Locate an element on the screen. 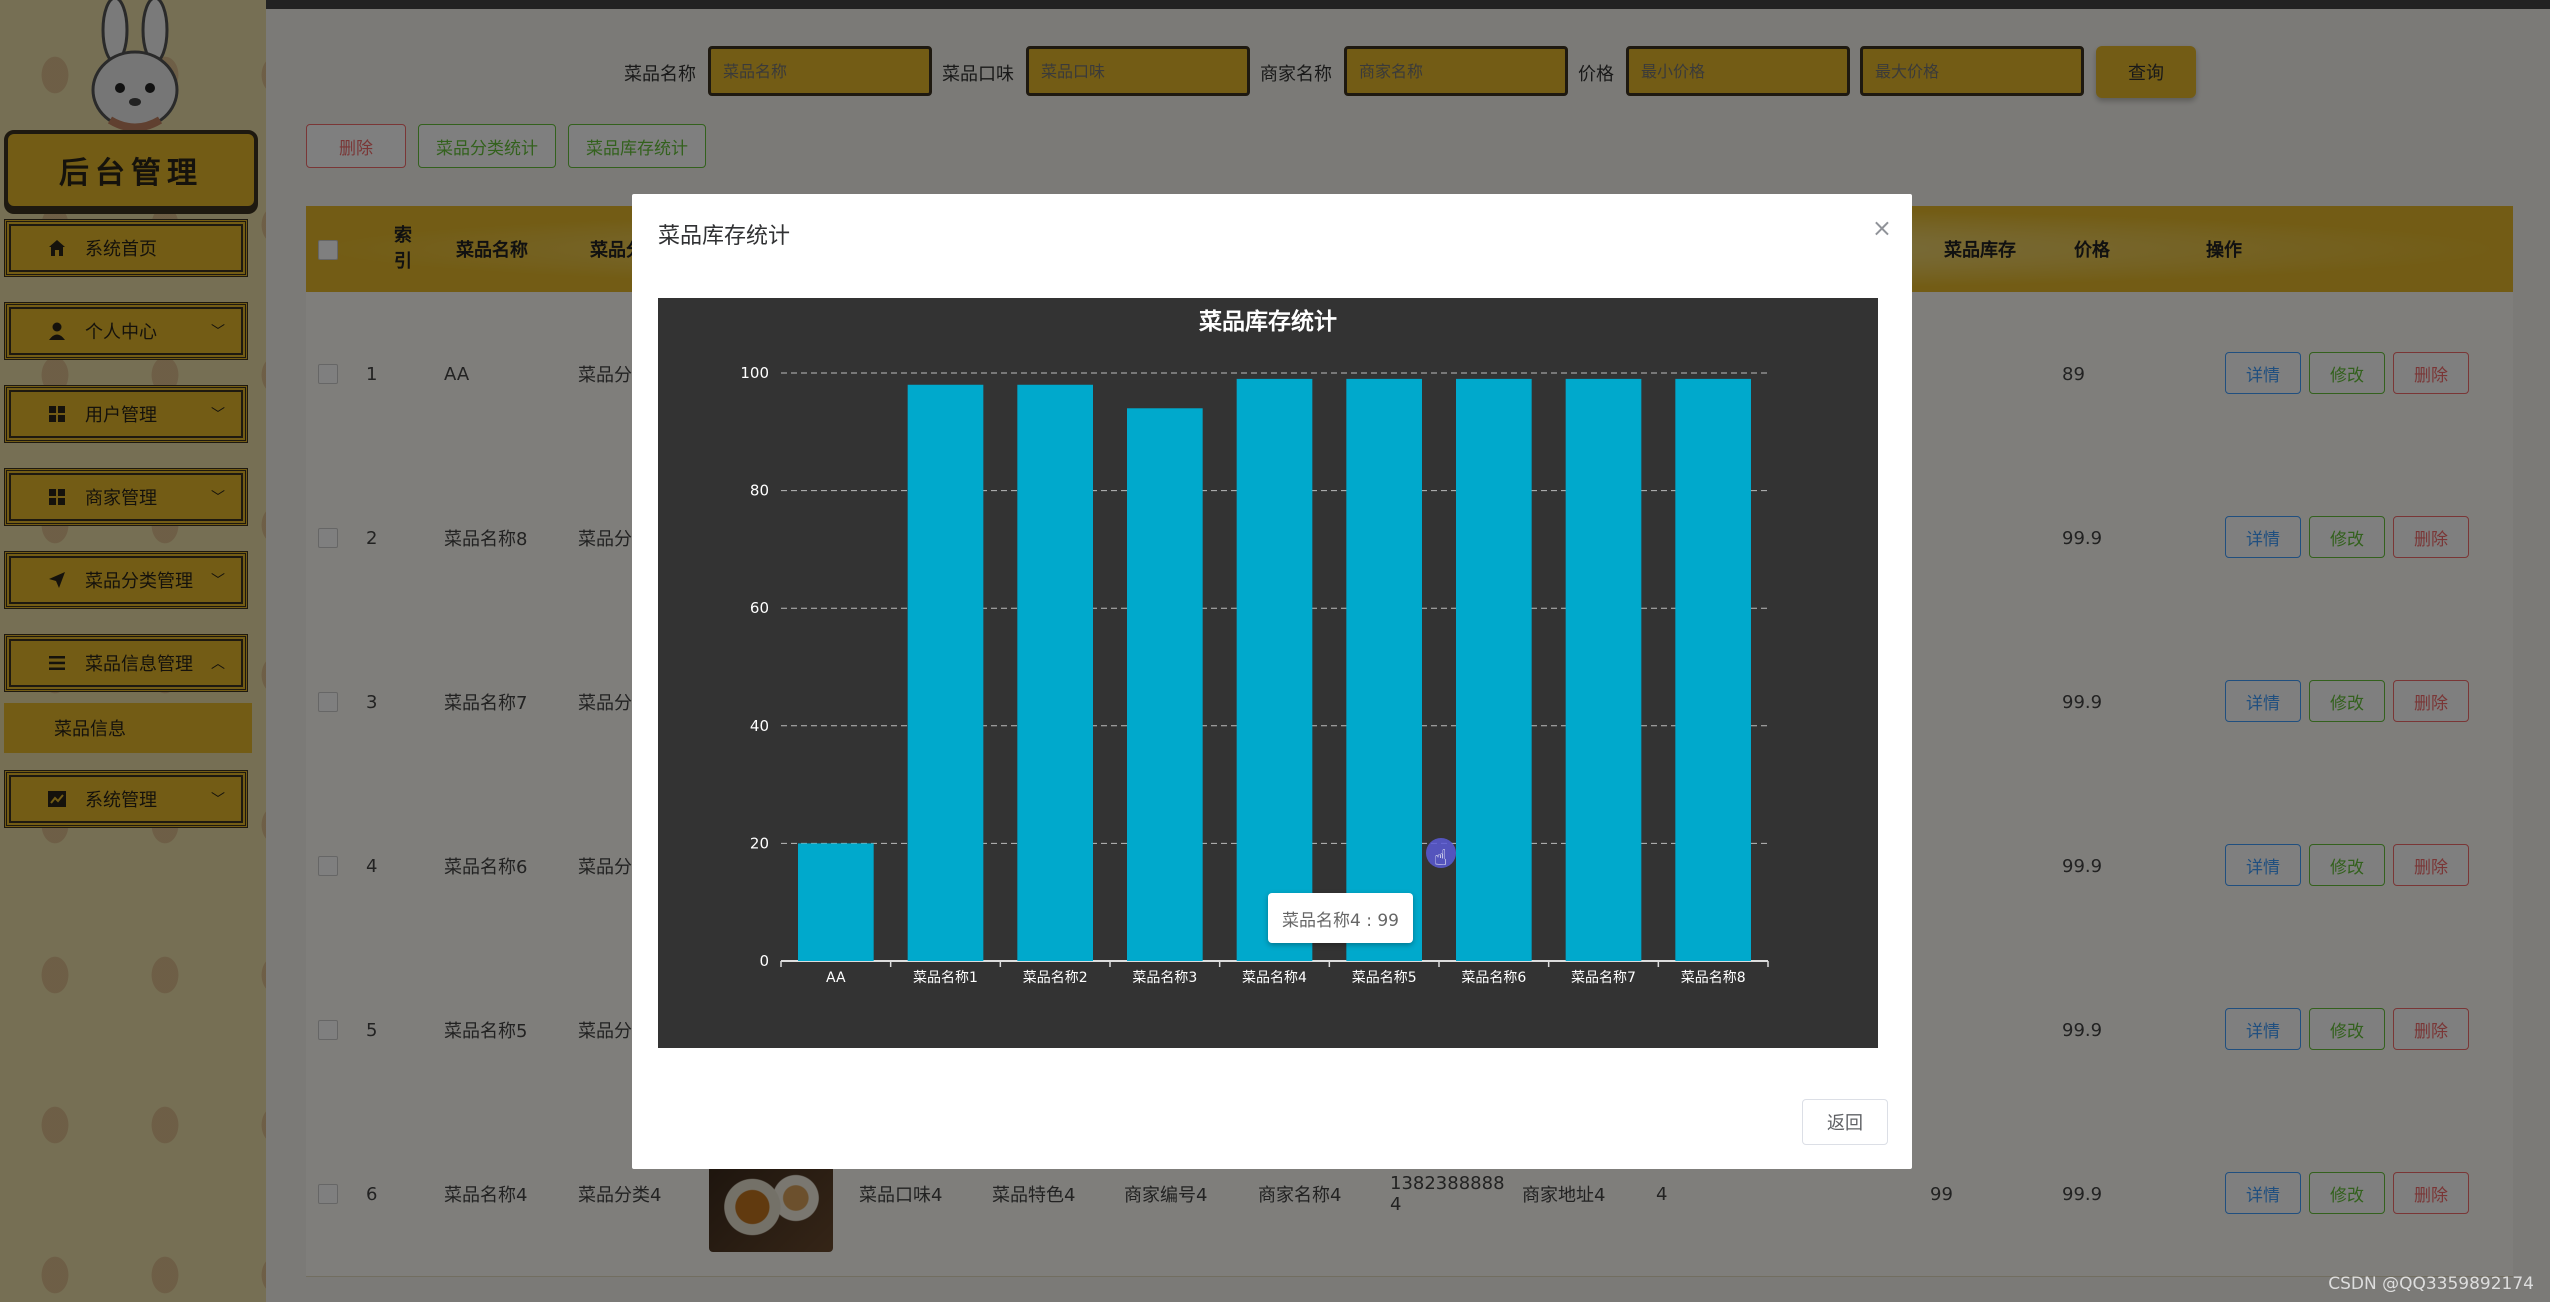 The width and height of the screenshot is (2550, 1302). y-tick-label: 20 is located at coordinates (759, 843).